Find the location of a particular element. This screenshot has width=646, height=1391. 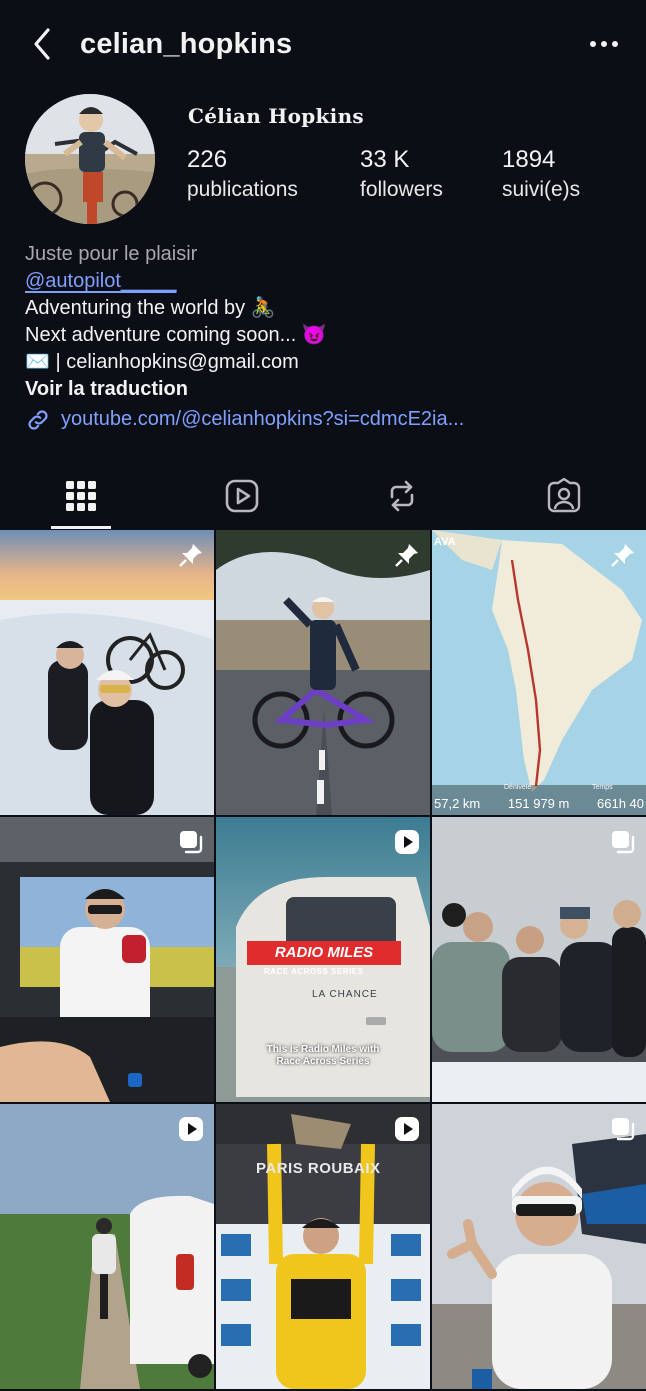

map-distance: 57,2 km is located at coordinates (457, 803).